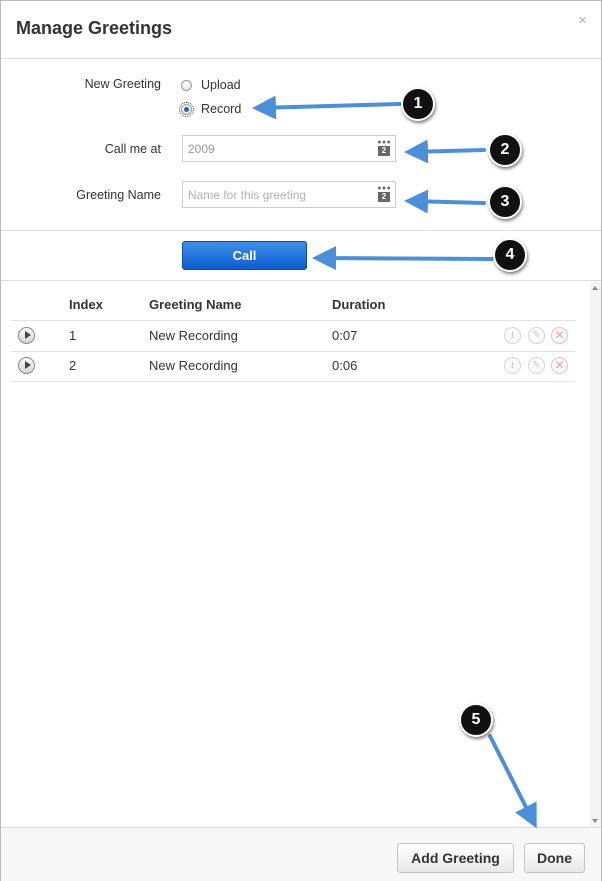 This screenshot has height=881, width=602. I want to click on step-badge-5: 5, so click(476, 720).